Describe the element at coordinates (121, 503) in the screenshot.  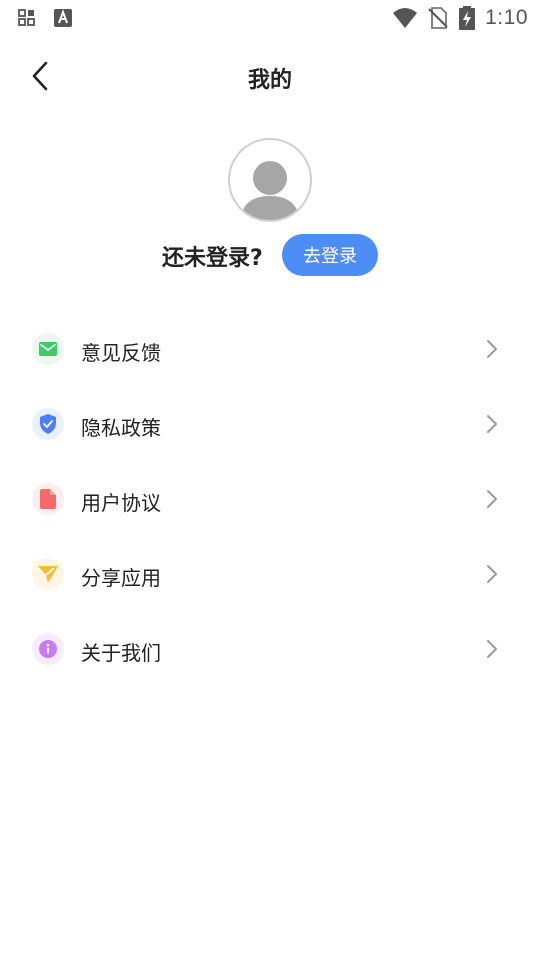
I see `menu-item-label: 用户协议` at that location.